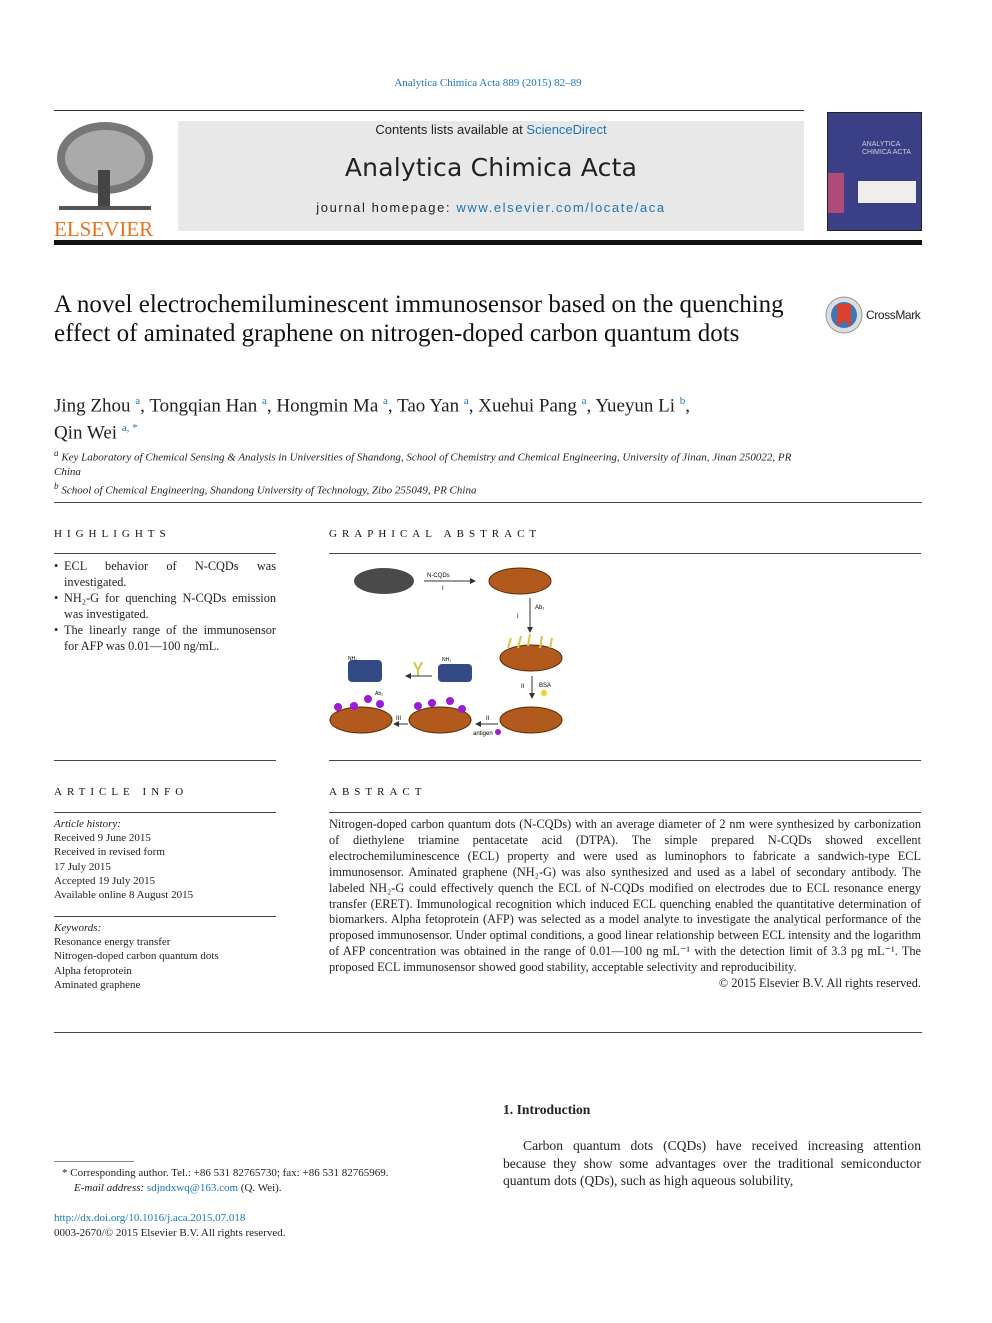  I want to click on sciencedirect-link: ScienceDirect, so click(566, 129).